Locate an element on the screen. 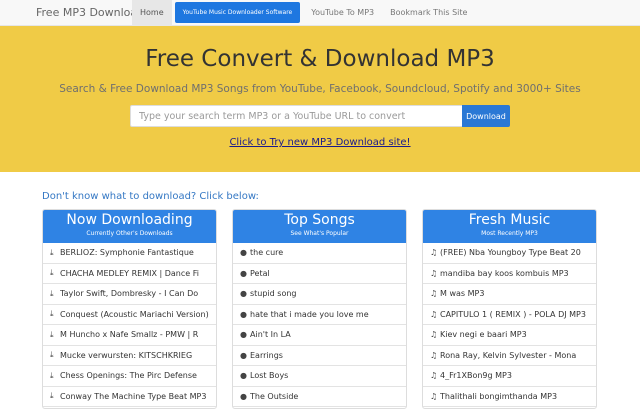  panel-subtitle: Currently Other's Downloads is located at coordinates (129, 233).